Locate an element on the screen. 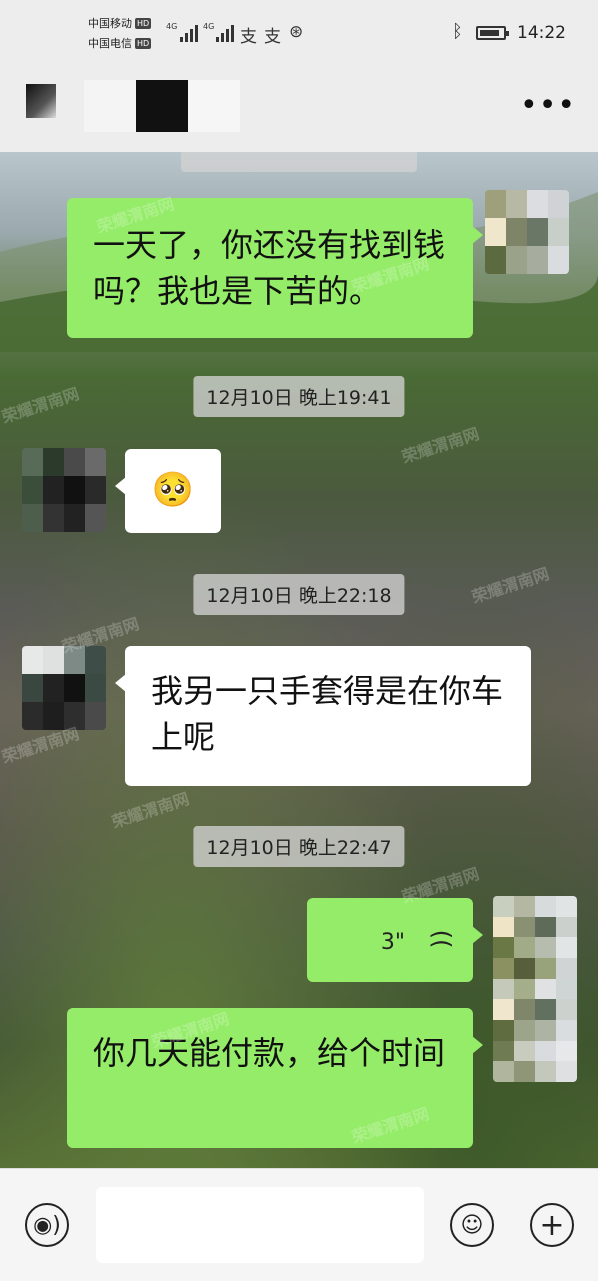 The image size is (598, 1281). status-bar: 中国移动 HD 中国电信 HD 4G 4G 支 支 ⊛ ᛒ 14:22 is located at coordinates (299, 33).